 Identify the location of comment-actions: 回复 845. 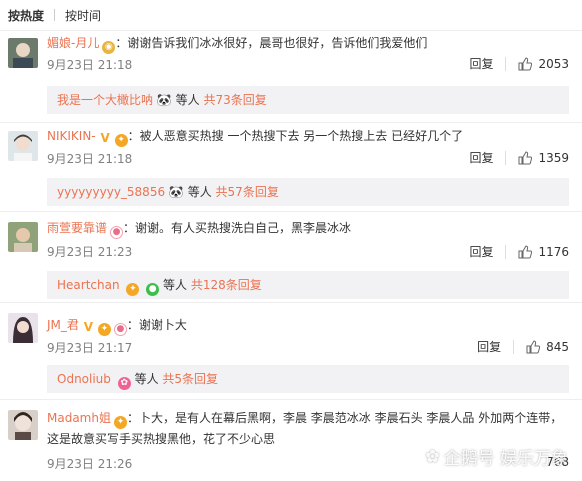
(523, 346).